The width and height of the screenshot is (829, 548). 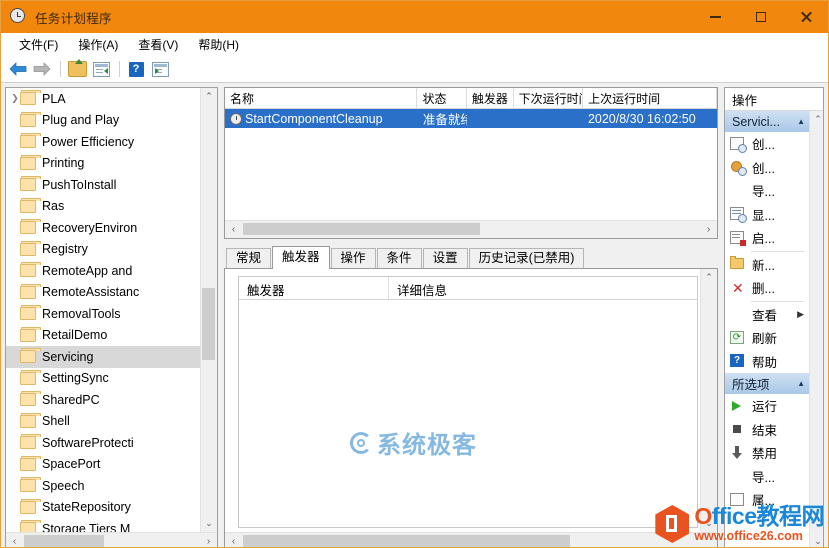 What do you see at coordinates (103, 250) in the screenshot?
I see `tree-item: Registry` at bounding box center [103, 250].